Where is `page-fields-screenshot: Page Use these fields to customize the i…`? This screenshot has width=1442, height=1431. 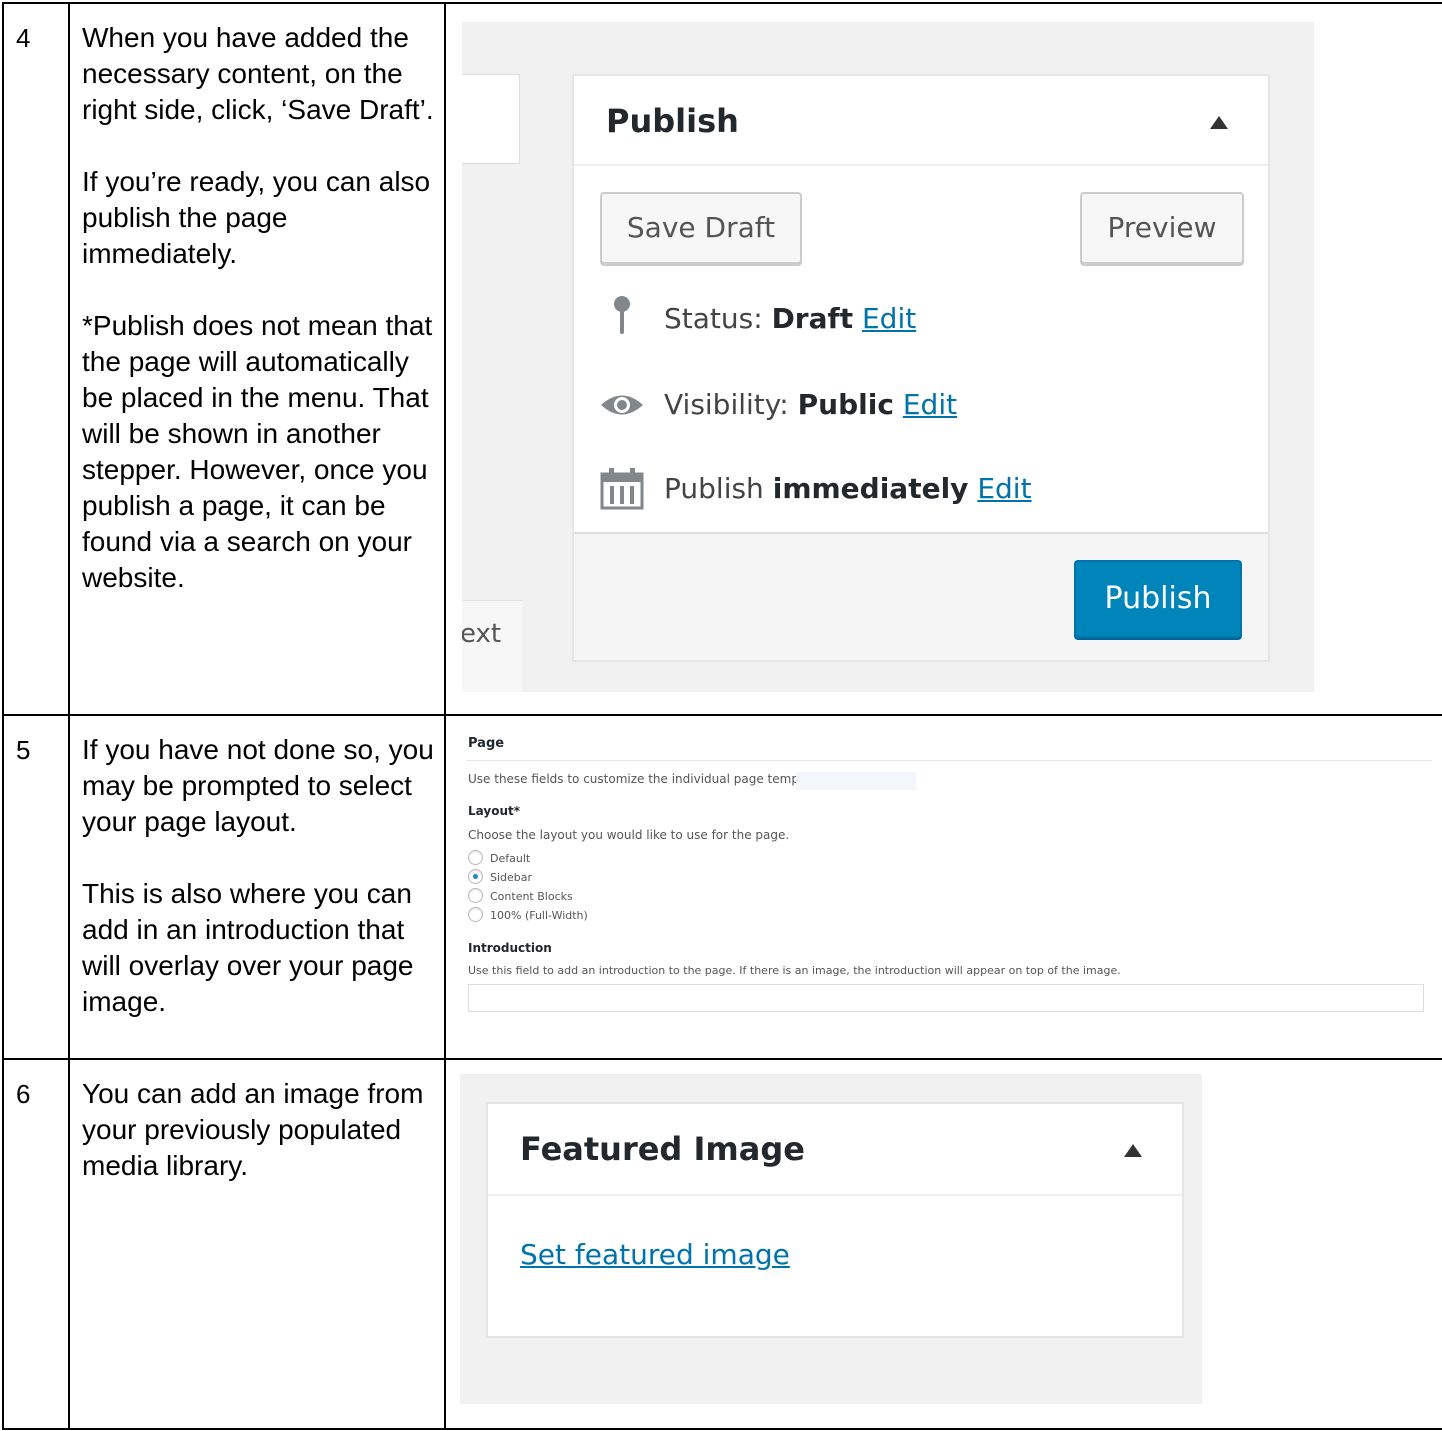
page-fields-screenshot: Page Use these fields to customize the i… is located at coordinates (951, 885).